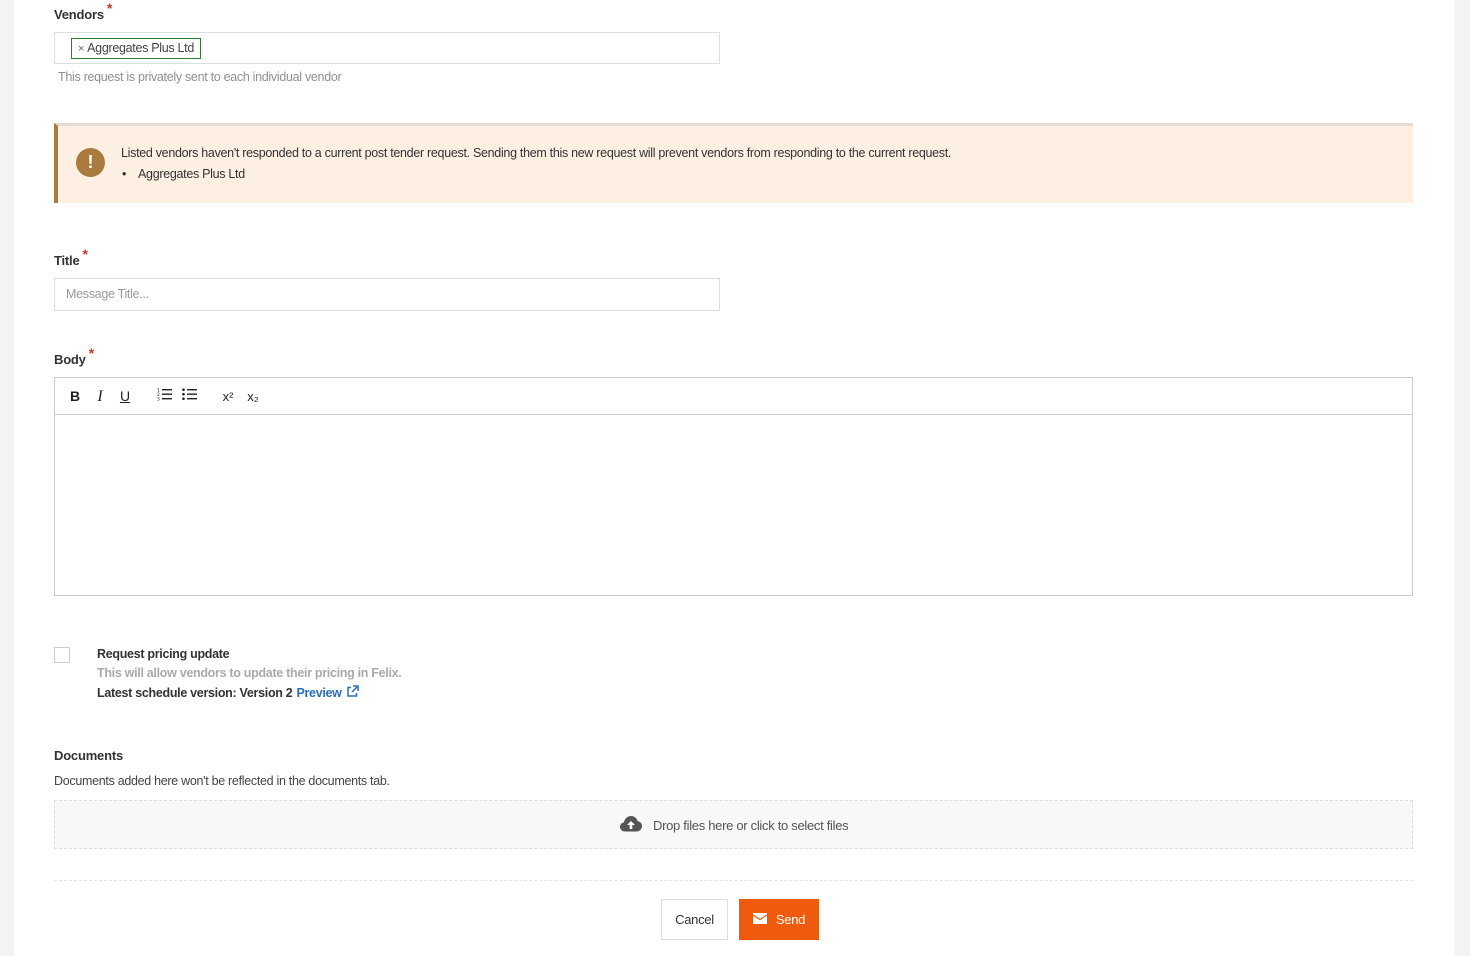 The image size is (1470, 956). What do you see at coordinates (759, 919) in the screenshot?
I see `envelope-icon` at bounding box center [759, 919].